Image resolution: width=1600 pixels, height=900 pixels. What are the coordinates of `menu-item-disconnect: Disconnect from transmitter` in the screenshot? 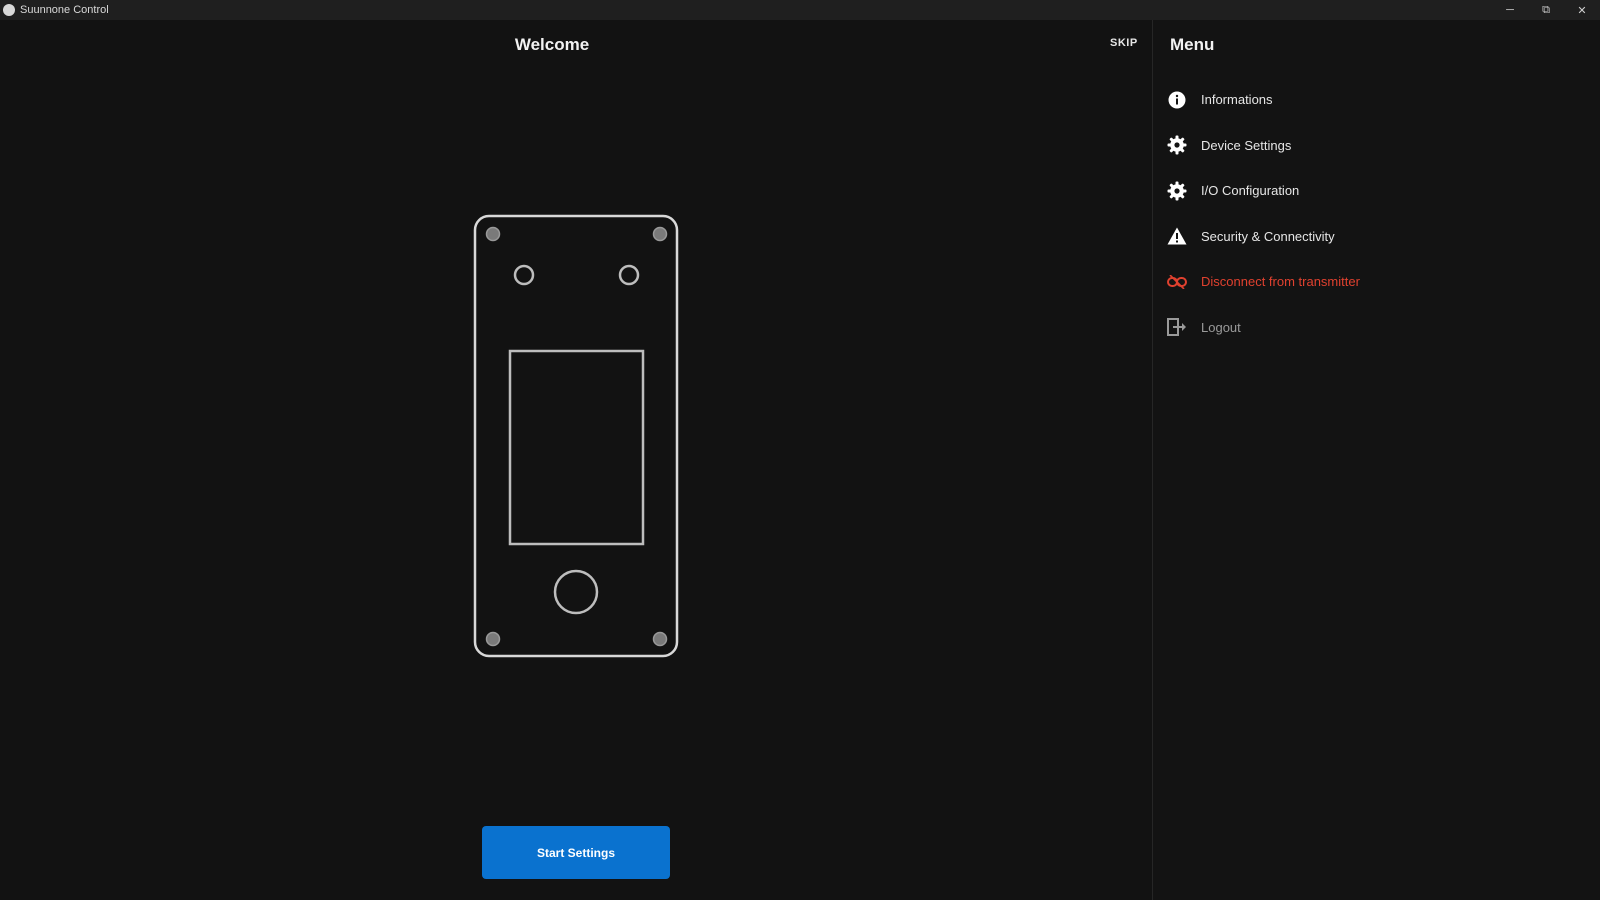 It's located at (1376, 282).